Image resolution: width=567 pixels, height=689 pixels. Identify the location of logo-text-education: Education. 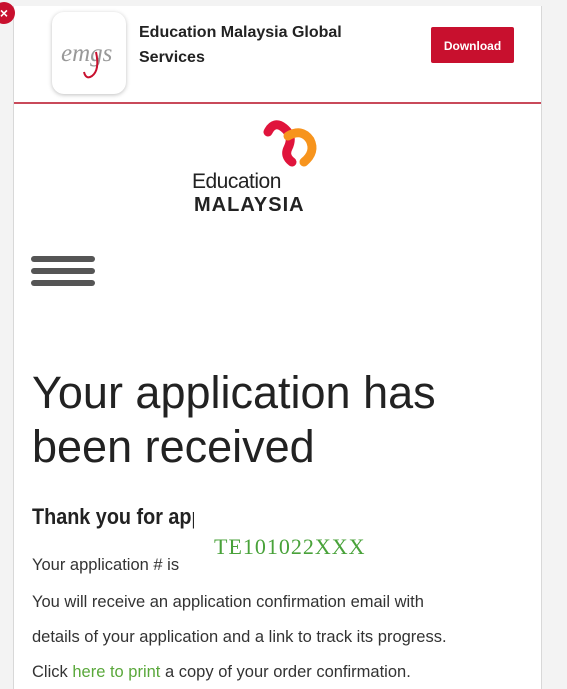
(236, 181).